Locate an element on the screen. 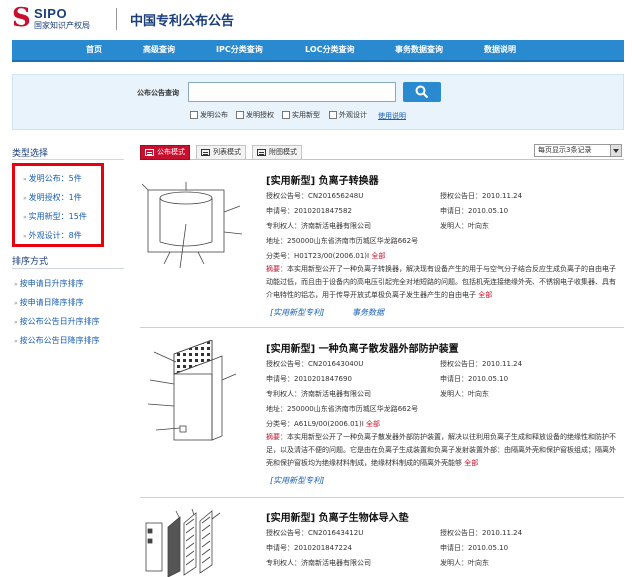  nav-ipc-search: IPC分类查询 is located at coordinates (239, 50).